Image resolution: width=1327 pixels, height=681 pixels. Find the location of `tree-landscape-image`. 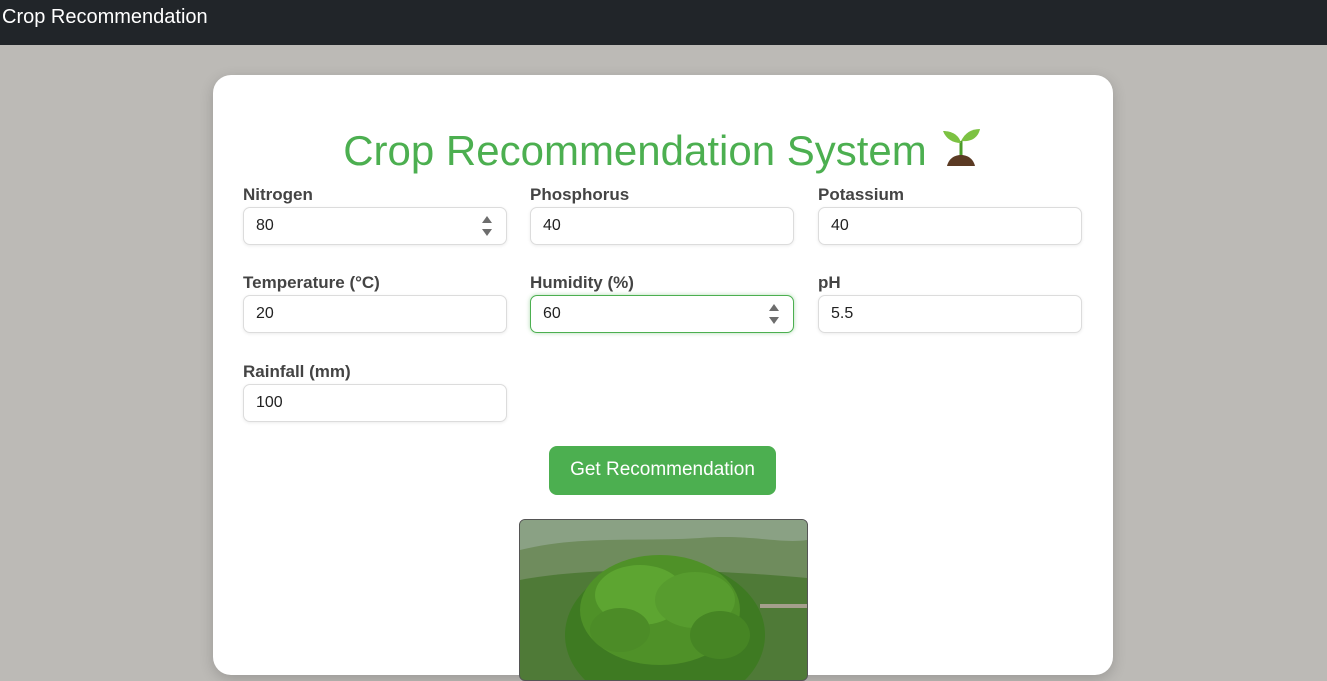

tree-landscape-image is located at coordinates (663, 600).